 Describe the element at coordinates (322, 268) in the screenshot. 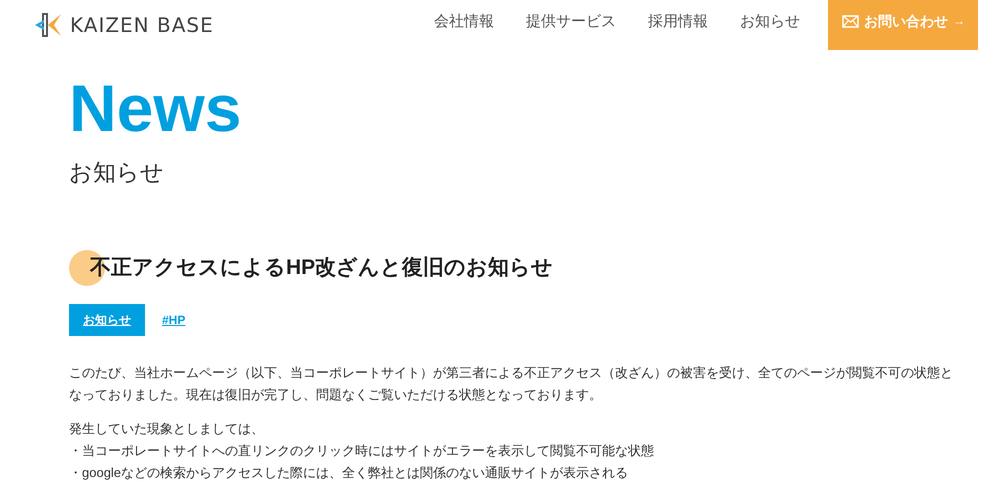

I see `article-title: 不正アクセスによるHP改ざんと復旧のお知らせ` at that location.